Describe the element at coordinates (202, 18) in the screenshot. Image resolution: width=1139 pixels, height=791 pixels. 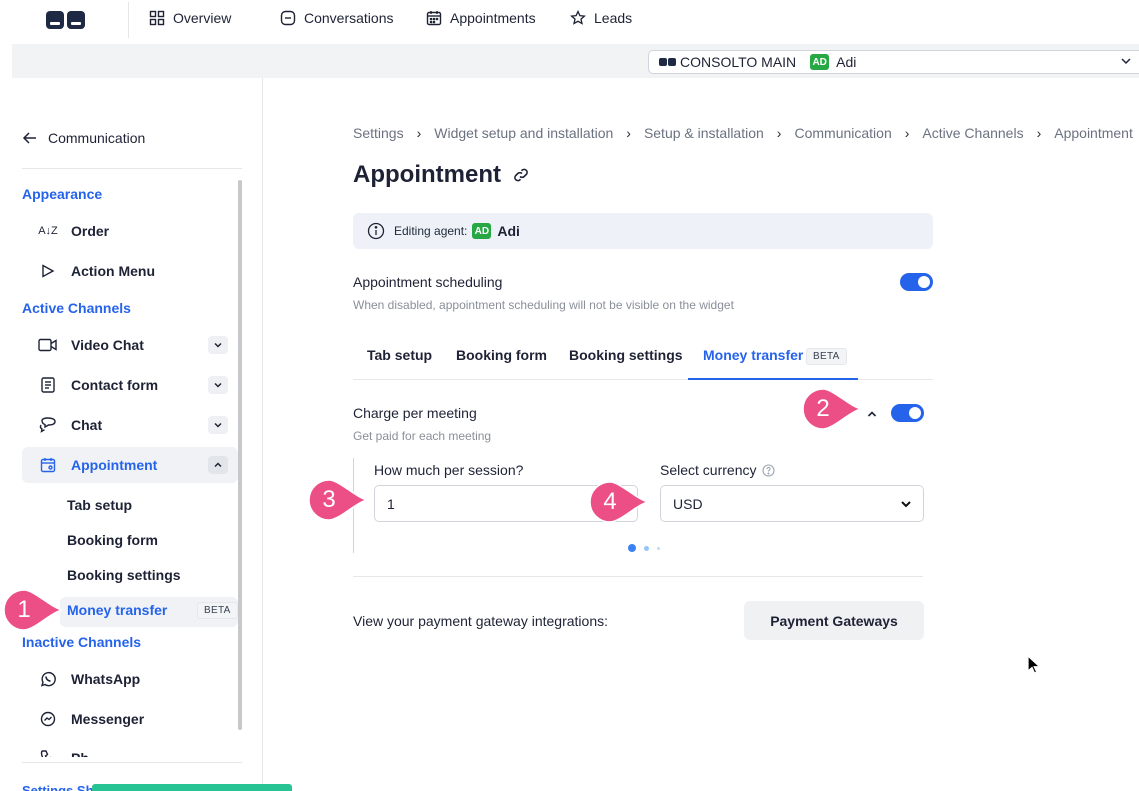
I see `nav-overview-label: Overview` at that location.